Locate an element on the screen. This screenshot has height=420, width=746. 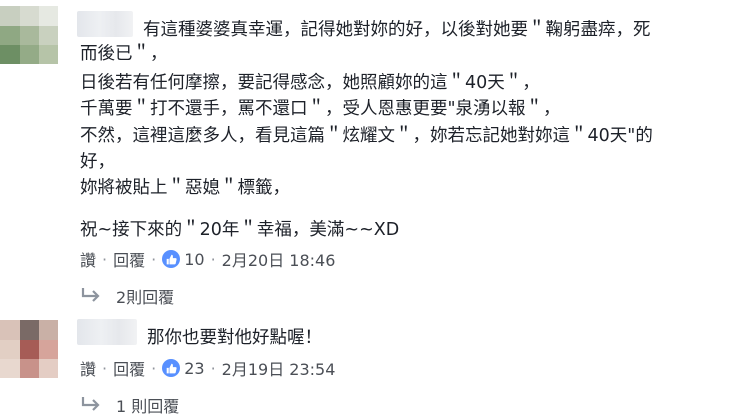
comment-timestamp: 2月19日 23:54 is located at coordinates (279, 368).